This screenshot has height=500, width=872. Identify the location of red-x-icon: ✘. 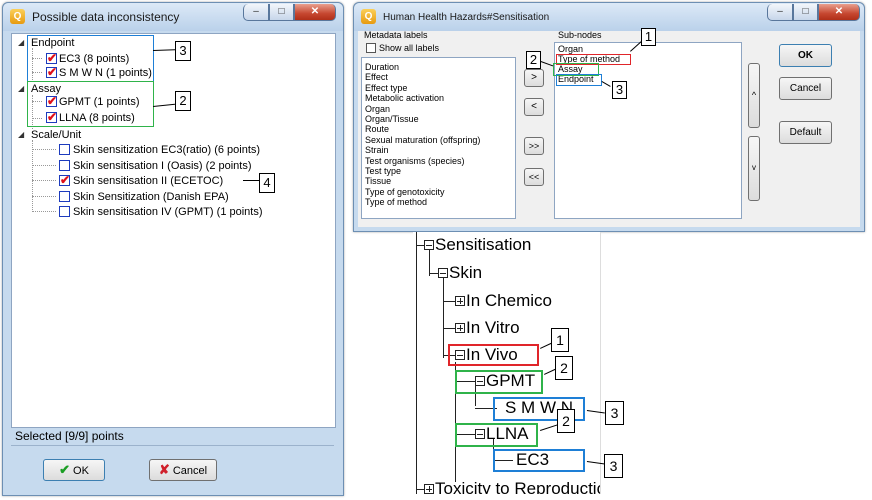
(164, 469).